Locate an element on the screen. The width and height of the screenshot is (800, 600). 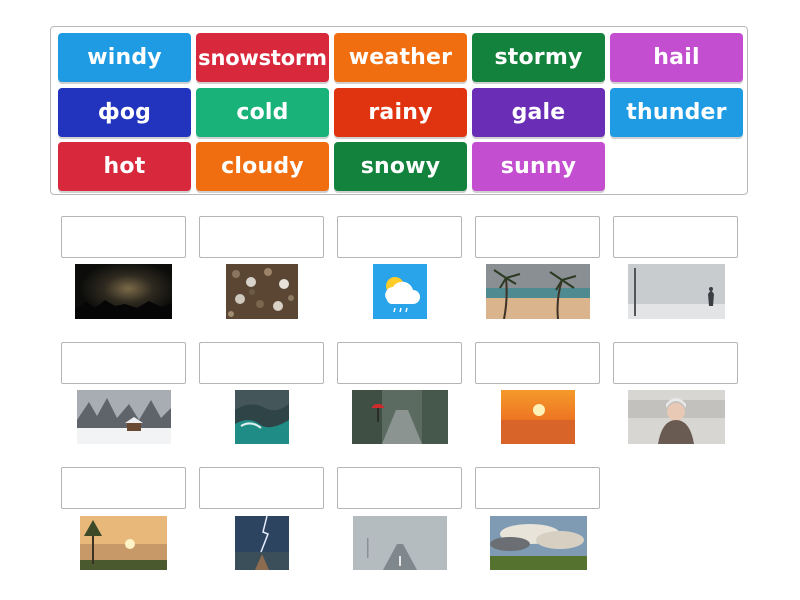
tile-label: hot is located at coordinates (124, 166).